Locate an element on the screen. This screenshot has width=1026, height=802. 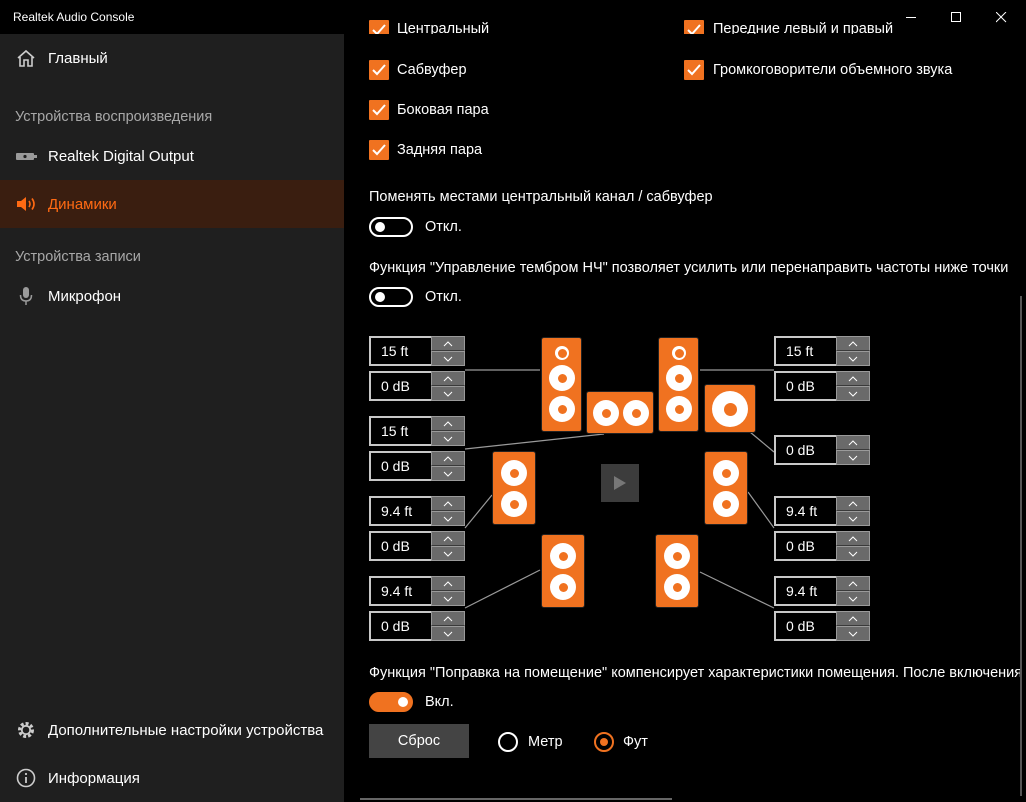
front-left-distance-spinner: 15 ft is located at coordinates (417, 351).